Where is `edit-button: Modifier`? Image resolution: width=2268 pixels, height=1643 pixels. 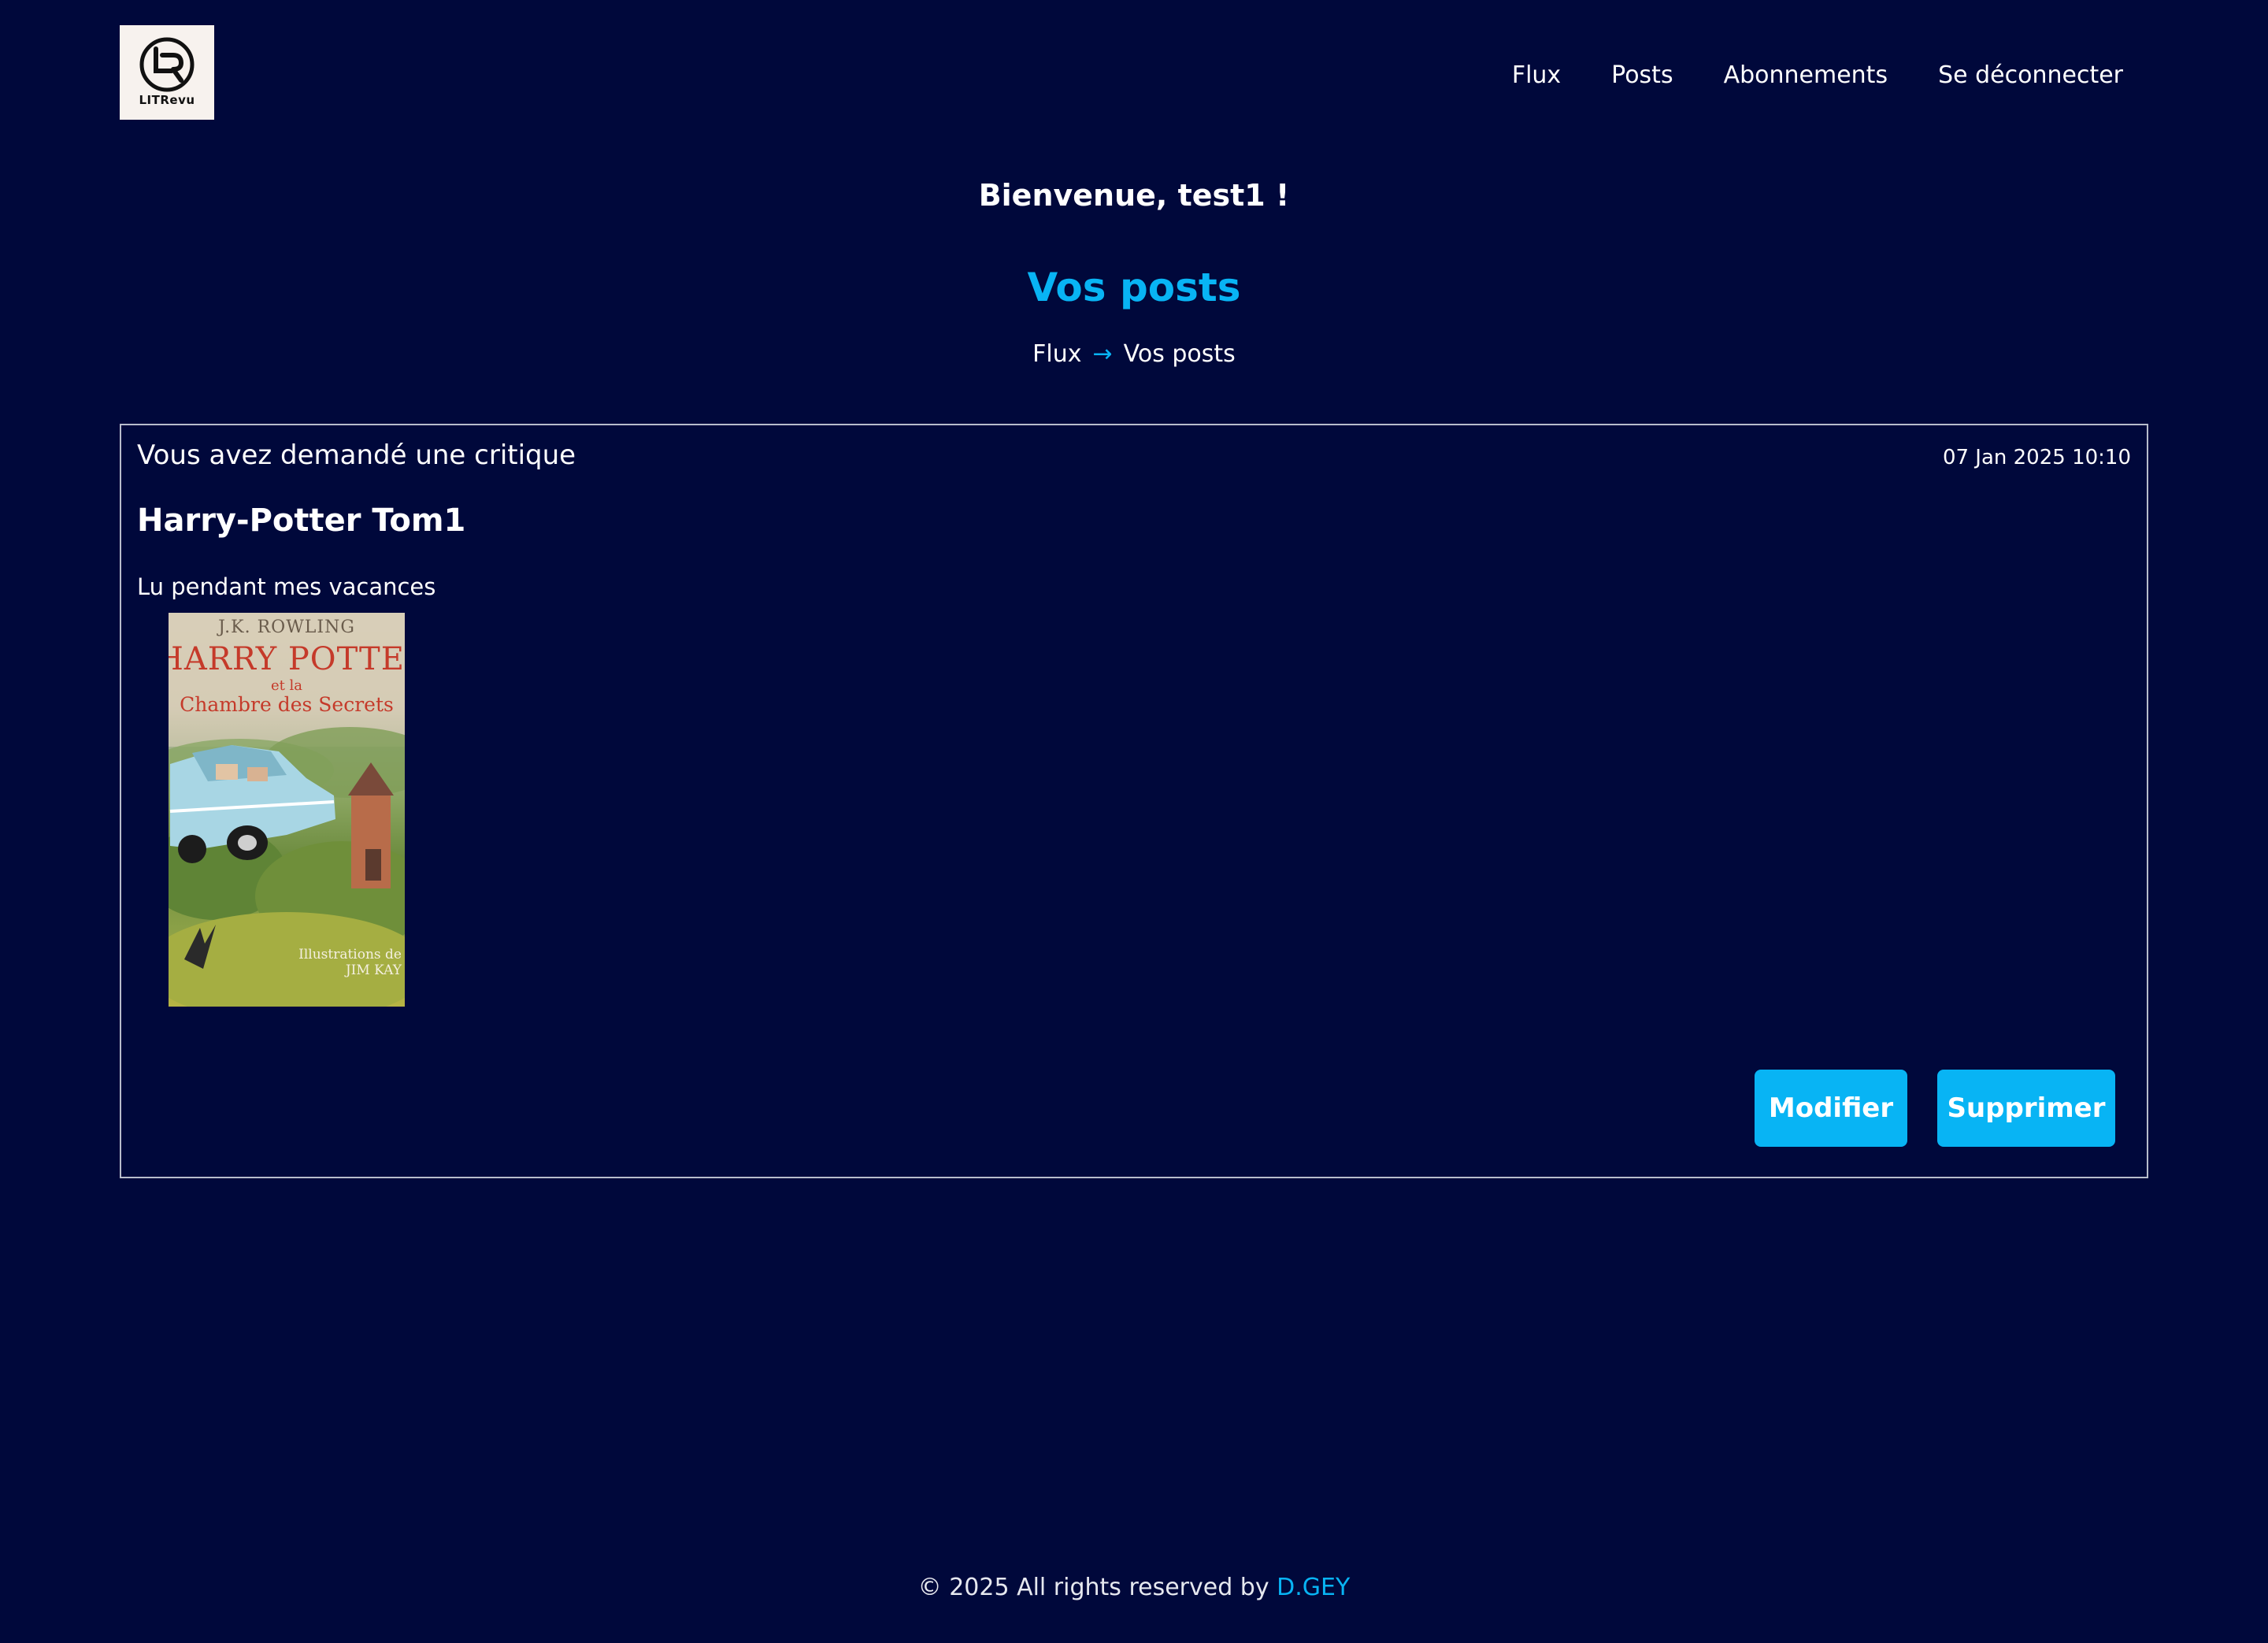 edit-button: Modifier is located at coordinates (1831, 1108).